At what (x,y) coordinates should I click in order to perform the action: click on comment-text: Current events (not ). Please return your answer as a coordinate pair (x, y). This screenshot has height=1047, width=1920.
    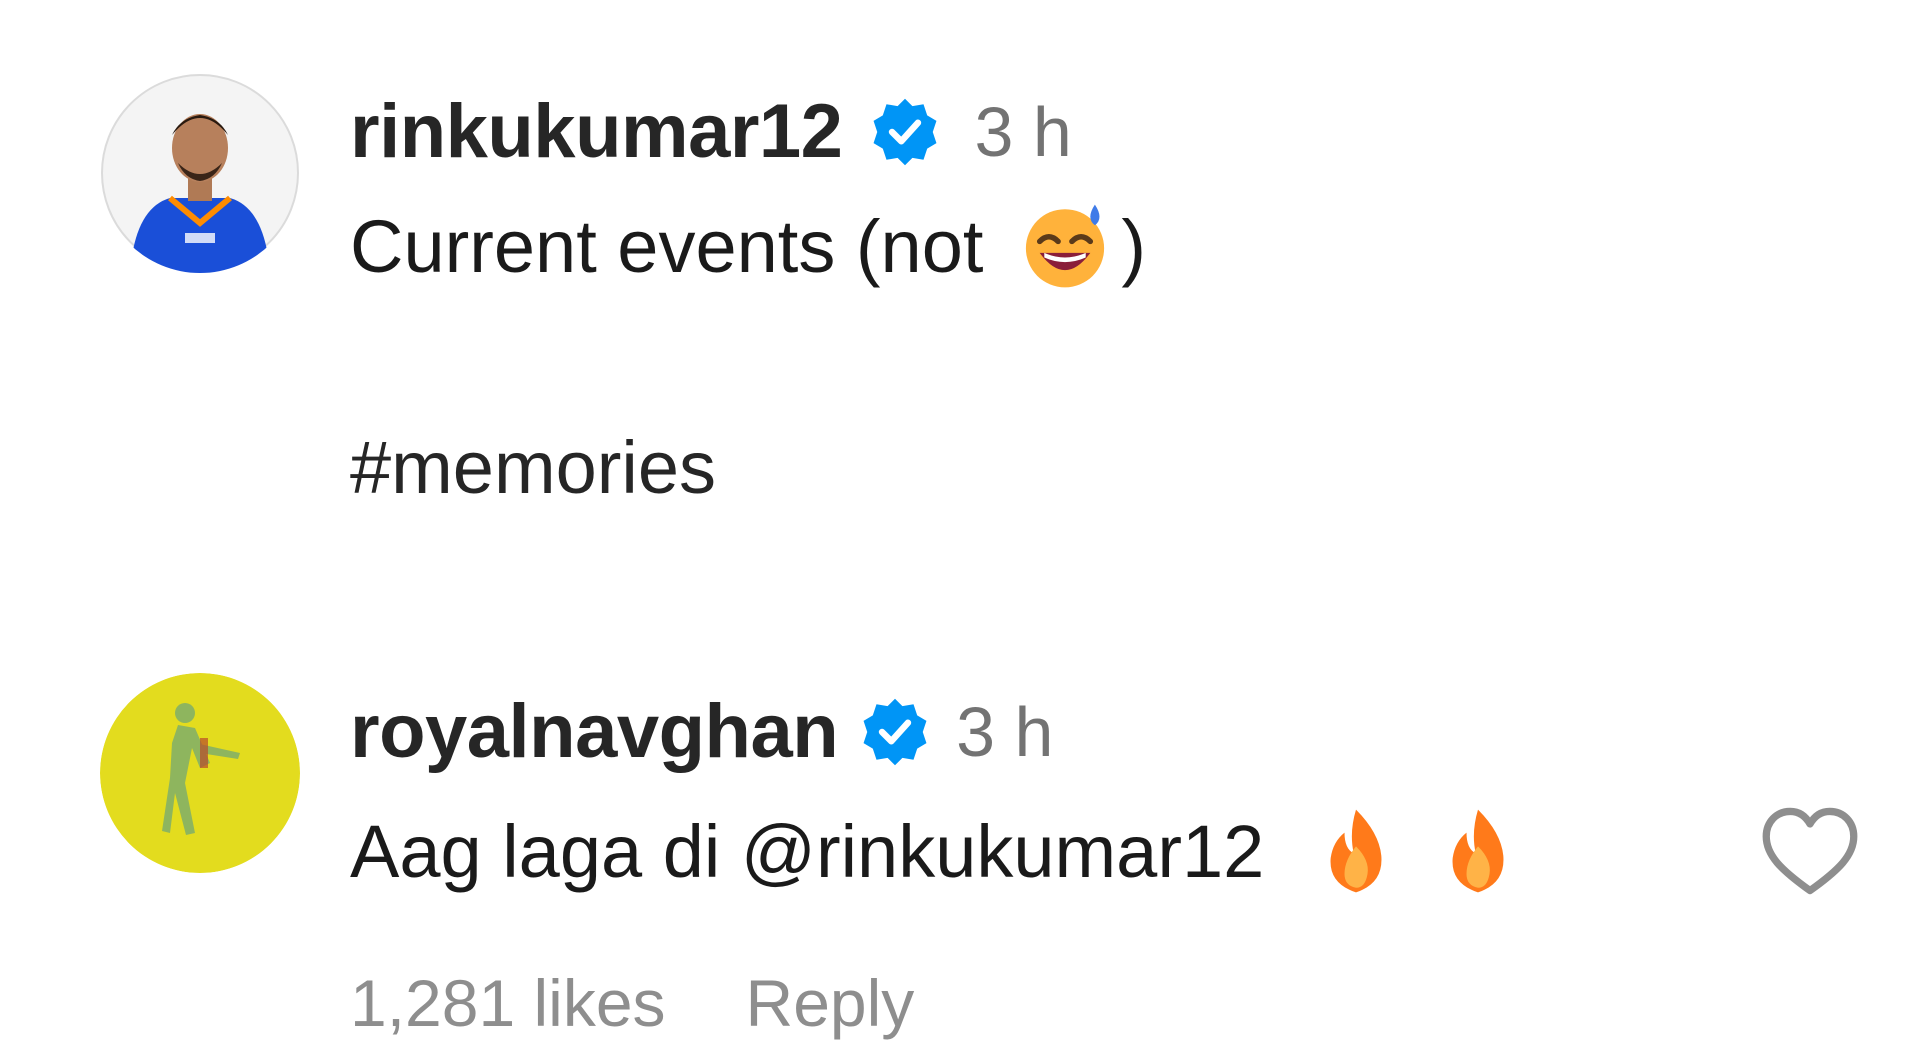
    Looking at the image, I should click on (748, 246).